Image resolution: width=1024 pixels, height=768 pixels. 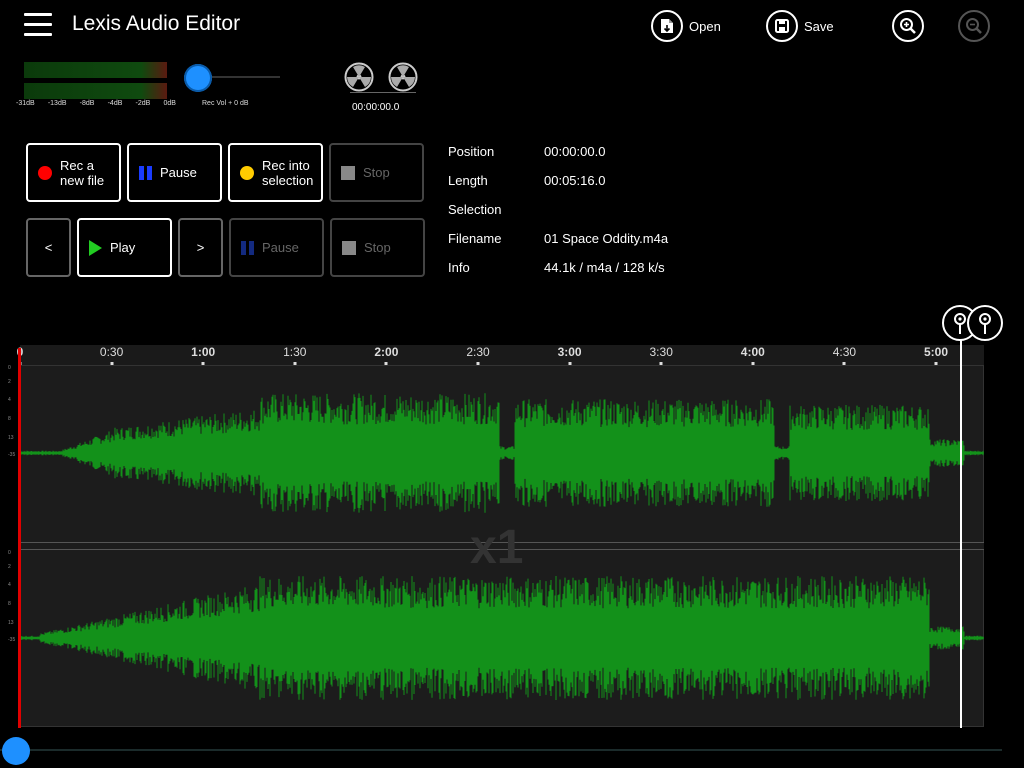 What do you see at coordinates (478, 352) in the screenshot?
I see `timeline-tick-label: 2:30` at bounding box center [478, 352].